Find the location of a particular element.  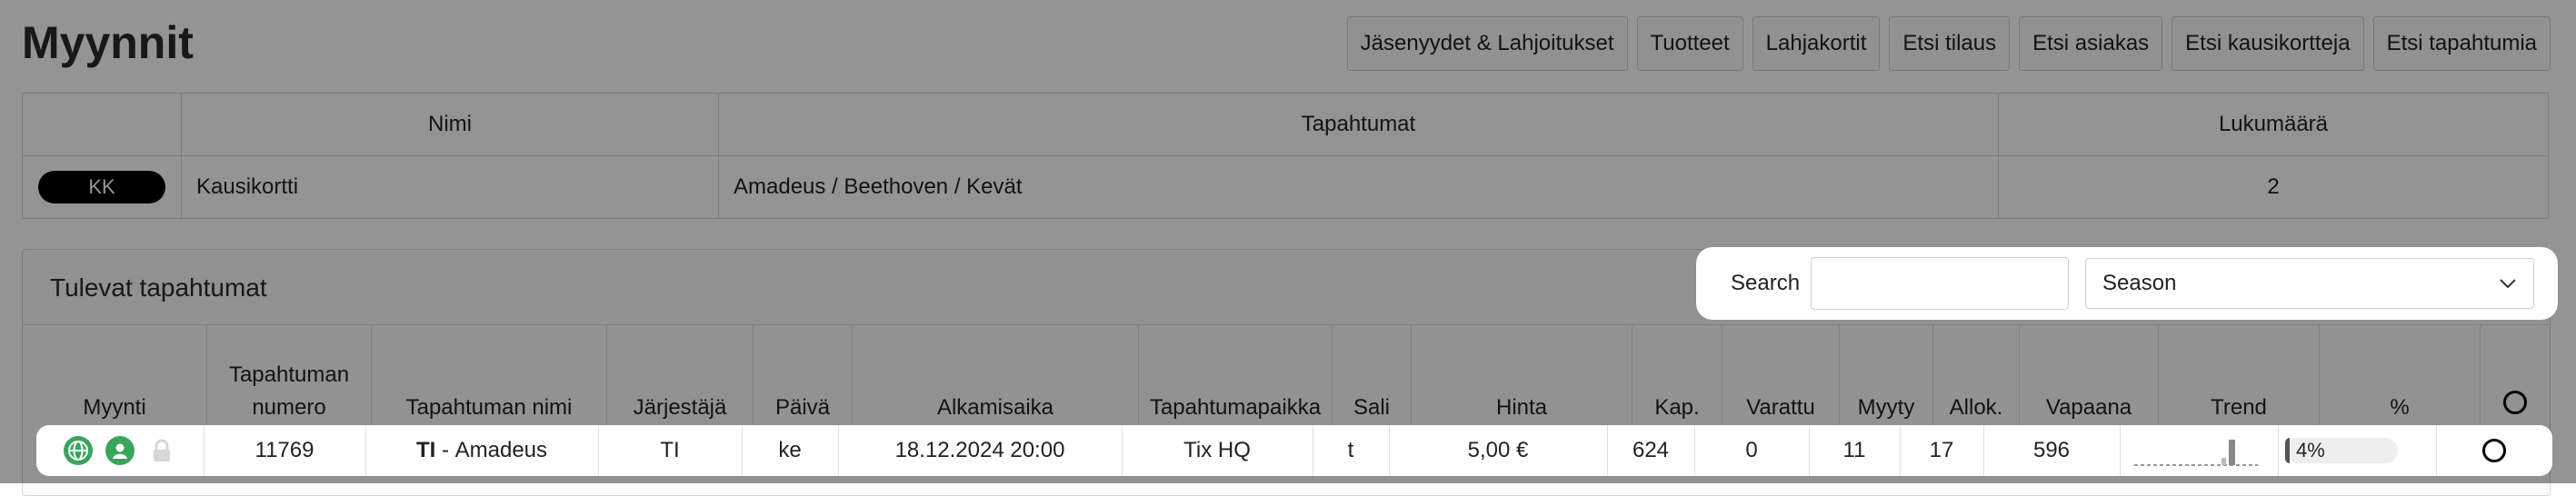

season-card-events: Amadeus / Beethoven / Kevät is located at coordinates (1358, 187).